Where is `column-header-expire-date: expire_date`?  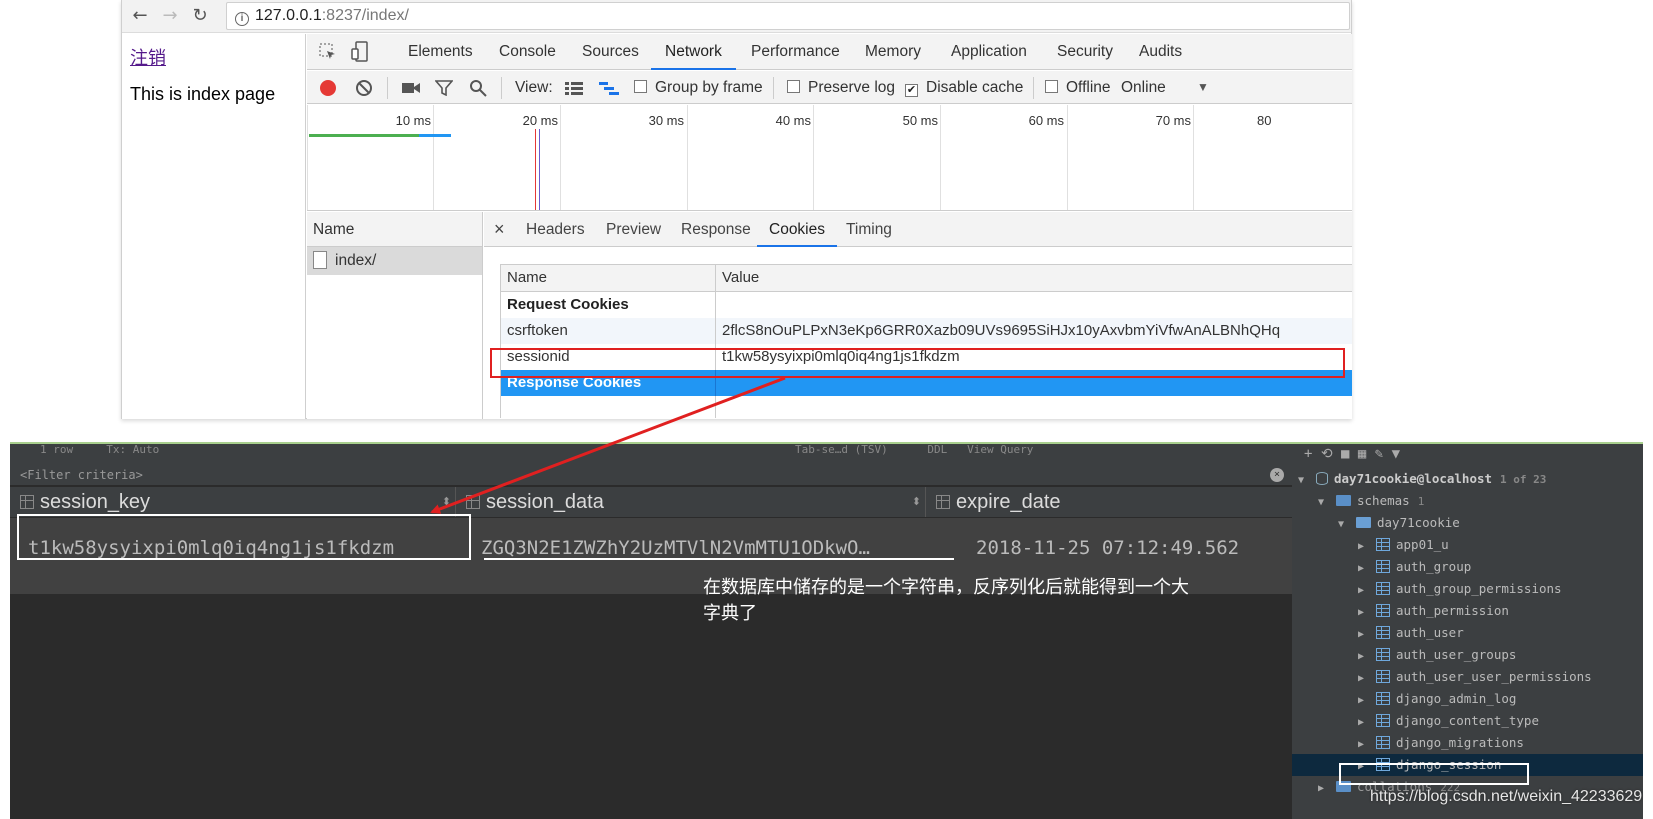 column-header-expire-date: expire_date is located at coordinates (1109, 502).